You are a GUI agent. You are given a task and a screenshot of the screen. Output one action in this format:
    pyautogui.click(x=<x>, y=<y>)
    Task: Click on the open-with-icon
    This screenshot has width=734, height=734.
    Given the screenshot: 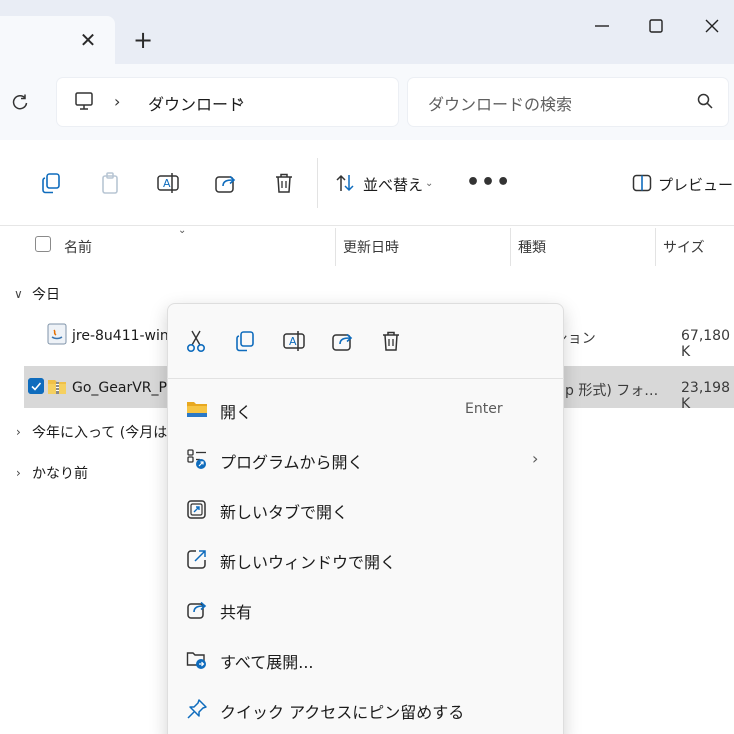 What is the action you would take?
    pyautogui.click(x=196, y=459)
    